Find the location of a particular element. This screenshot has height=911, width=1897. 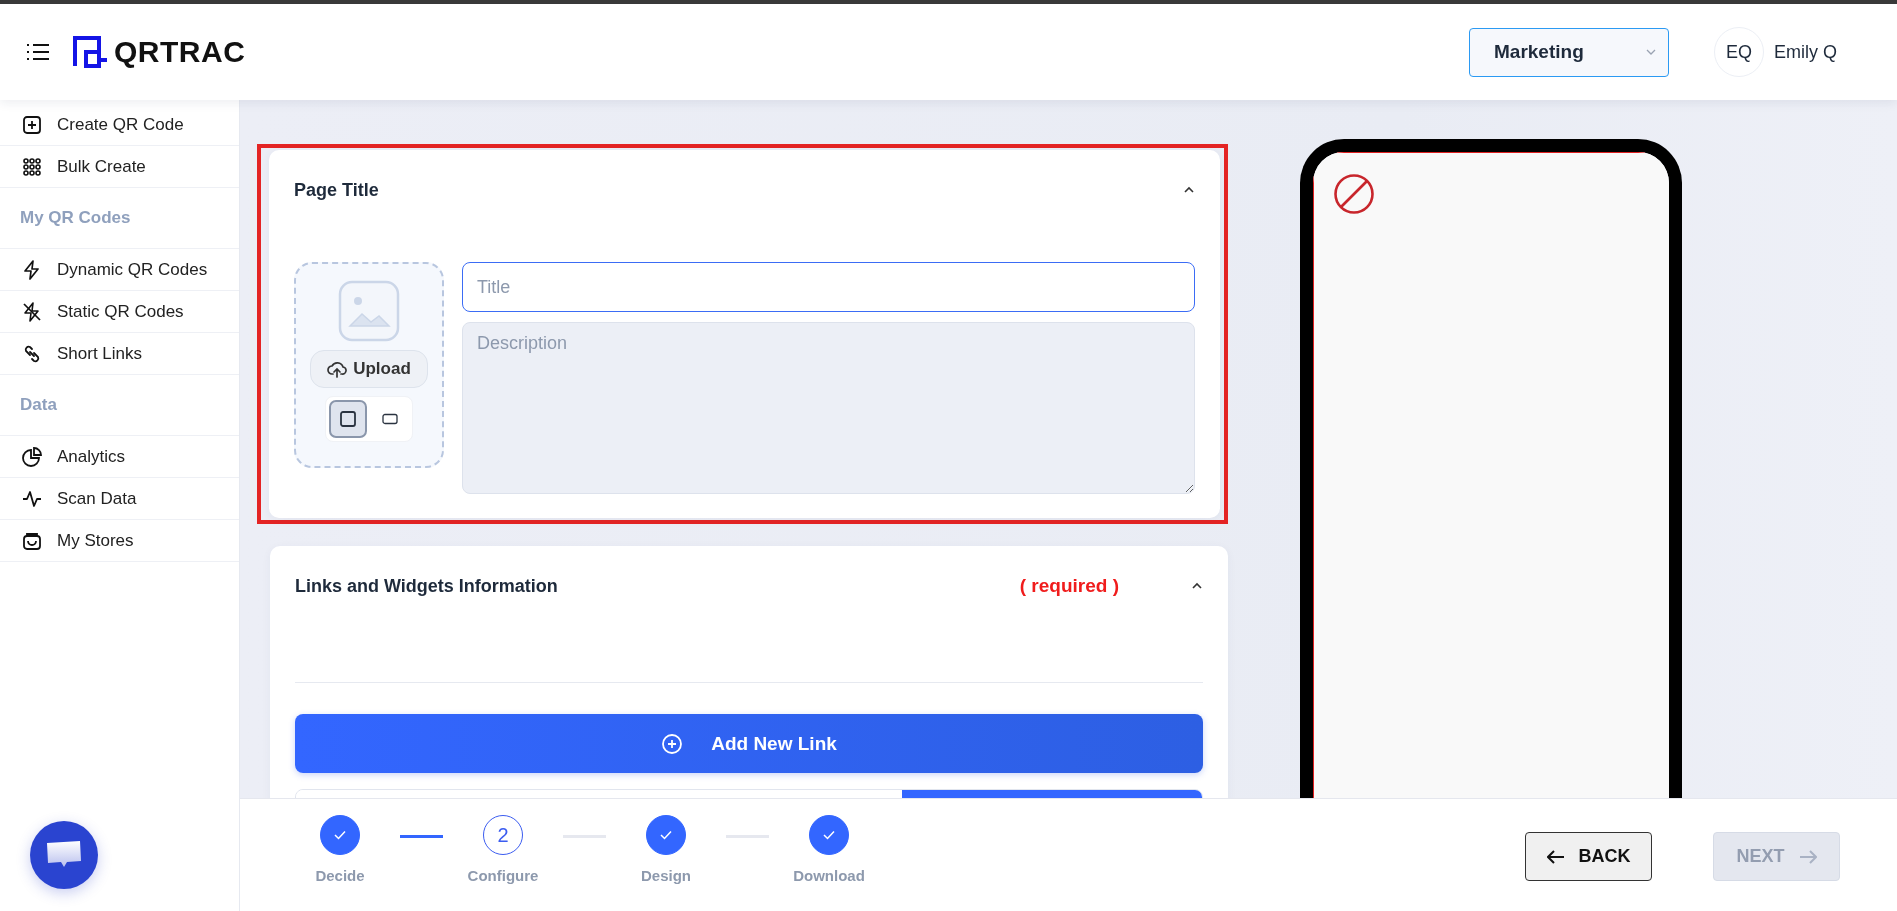

sidebar-item: Short Links is located at coordinates (119, 354).